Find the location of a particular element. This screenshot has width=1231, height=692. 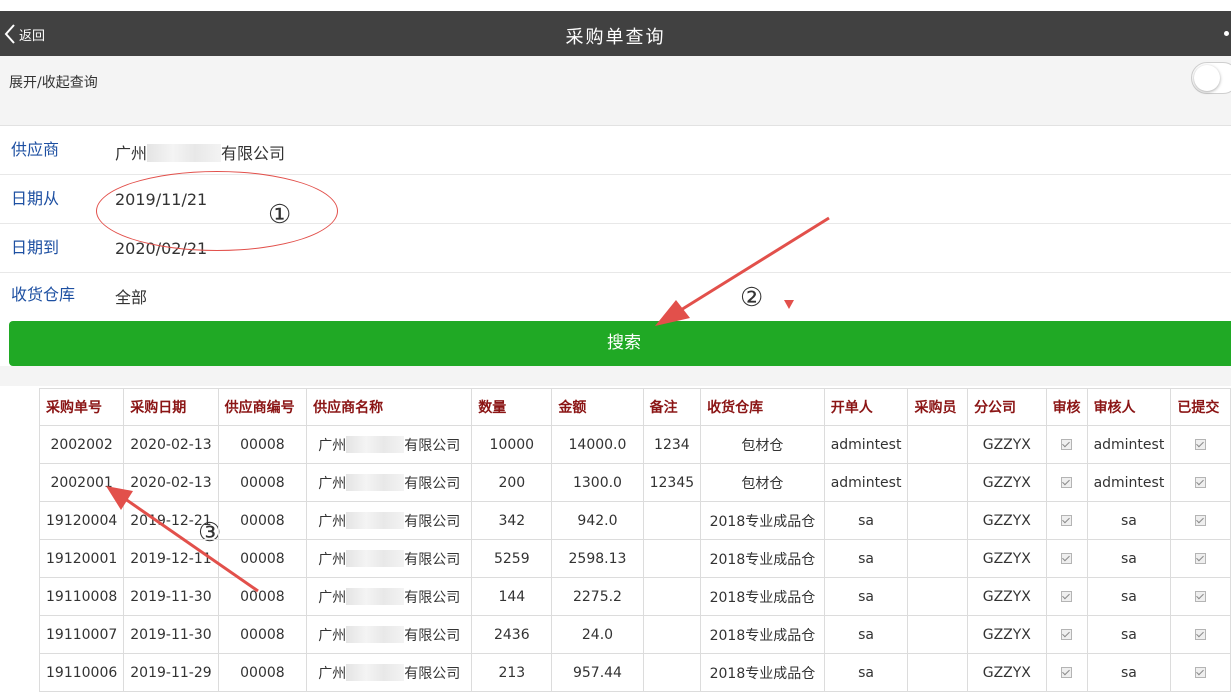

column-header: 审核人 is located at coordinates (1129, 407).